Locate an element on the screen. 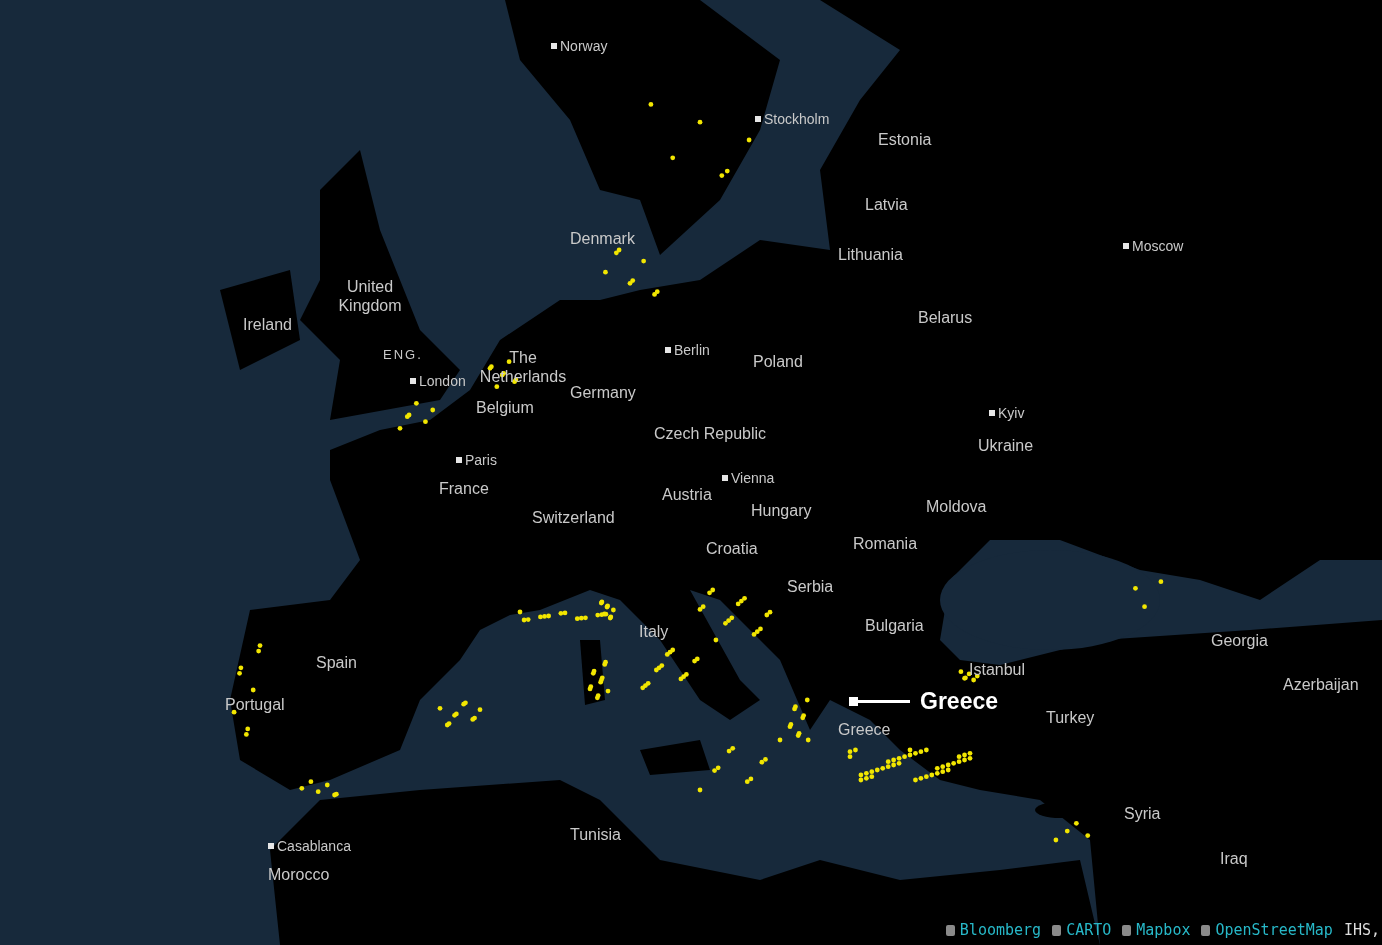 The width and height of the screenshot is (1382, 945). country-label: Morocco is located at coordinates (299, 875).